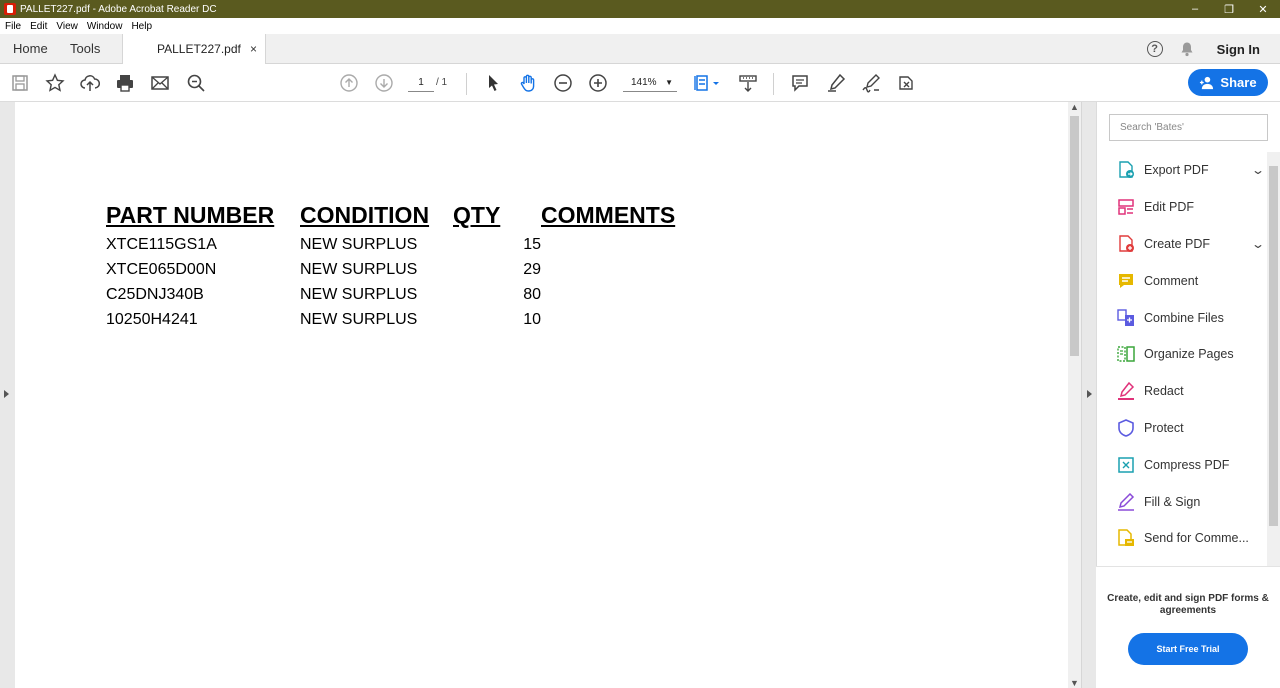 This screenshot has height=688, width=1280. What do you see at coordinates (1177, 243) in the screenshot?
I see `tool-label: Create PDF` at bounding box center [1177, 243].